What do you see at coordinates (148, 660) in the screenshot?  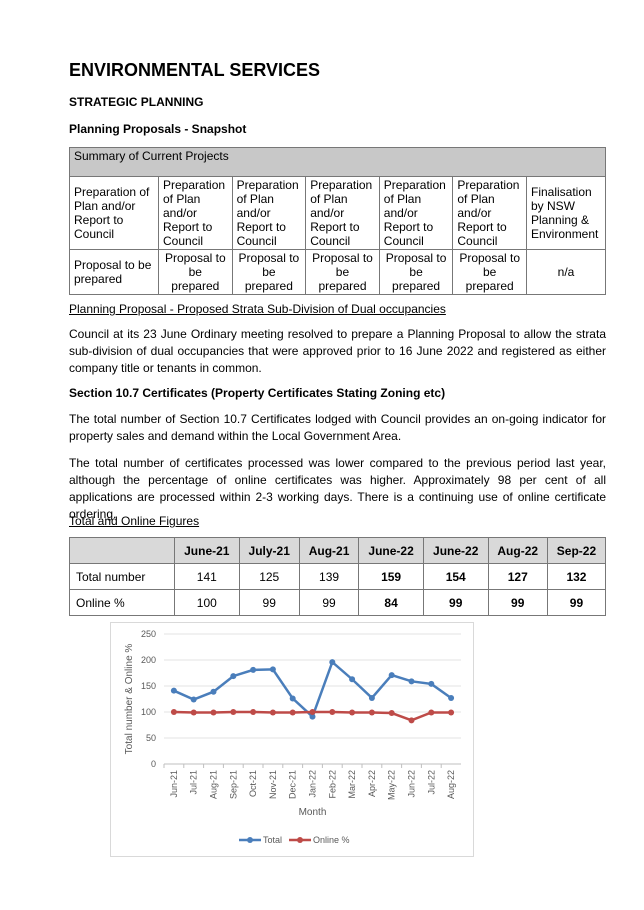 I see `y-tick-label: 200` at bounding box center [148, 660].